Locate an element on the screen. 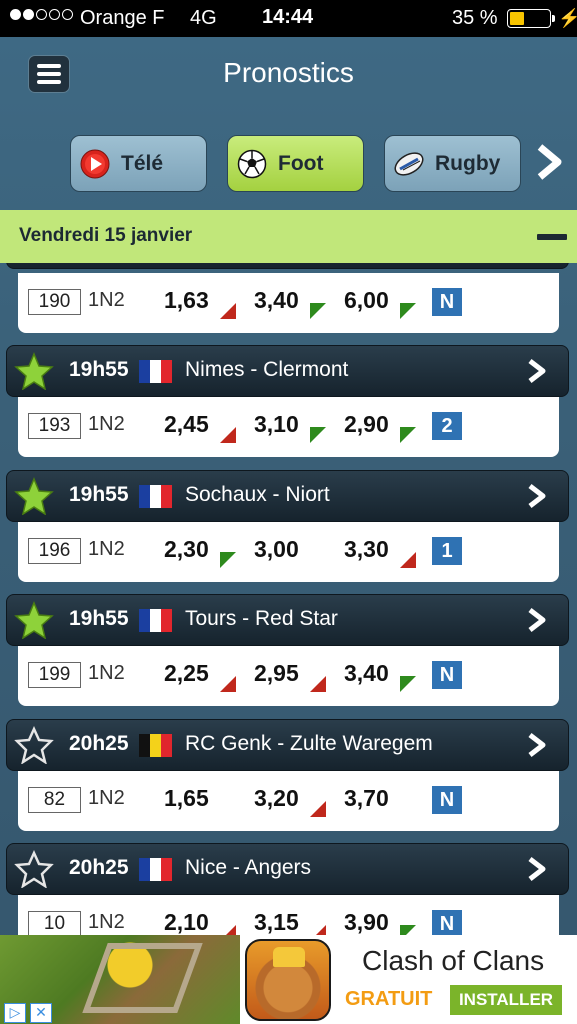  odds-row: 193 1N2 2,45 3,10 2,90 2 is located at coordinates (288, 427).